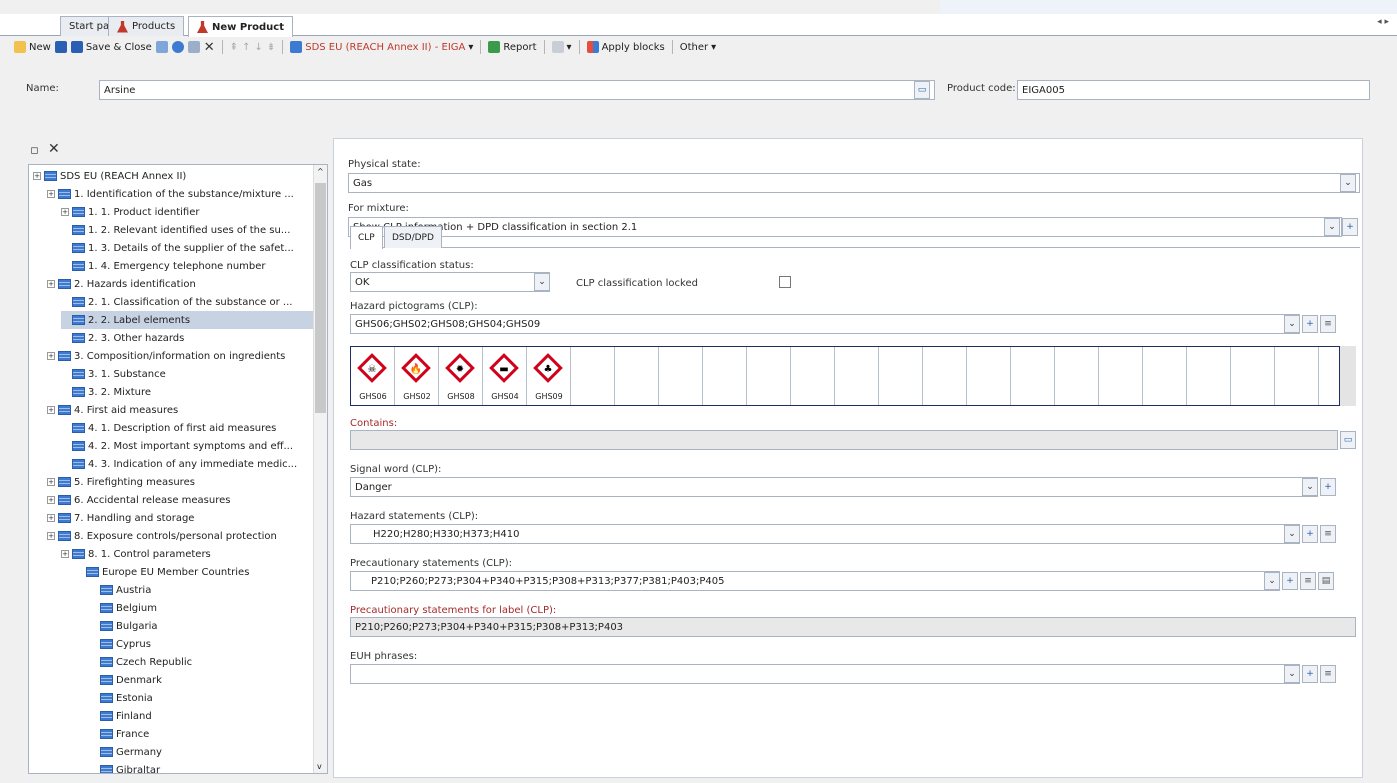 This screenshot has height=783, width=1397. I want to click on tab-scroll-arrows: ◂ ▸, so click(1383, 22).